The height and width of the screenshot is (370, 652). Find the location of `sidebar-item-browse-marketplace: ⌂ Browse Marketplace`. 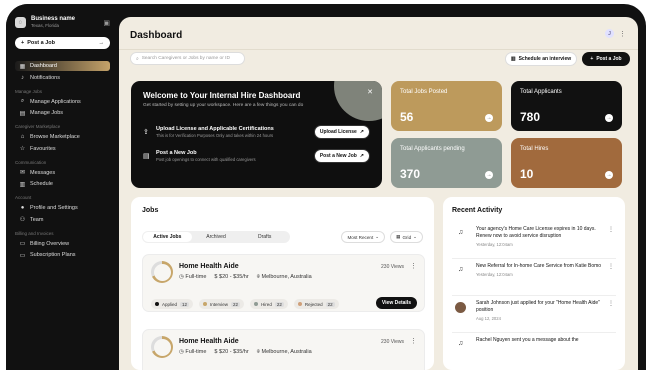

sidebar-item-browse-marketplace: ⌂ Browse Marketplace is located at coordinates (62, 137).